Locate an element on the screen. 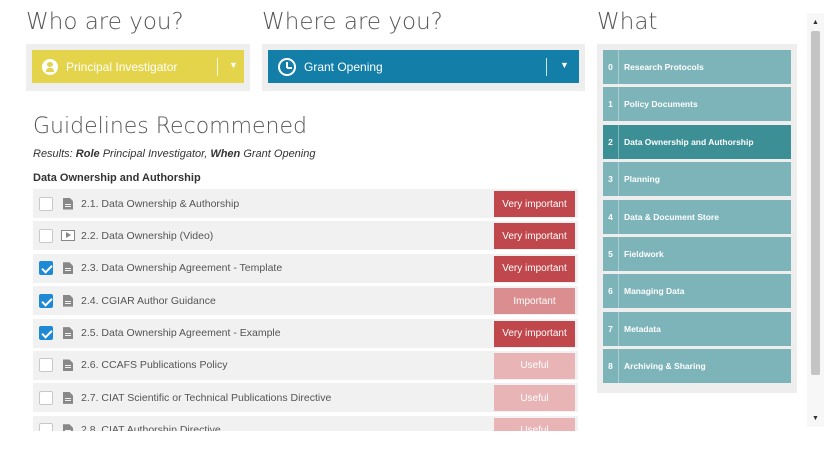 This screenshot has width=838, height=453. stage-select-container: Grant Opening ▼ is located at coordinates (423, 67).